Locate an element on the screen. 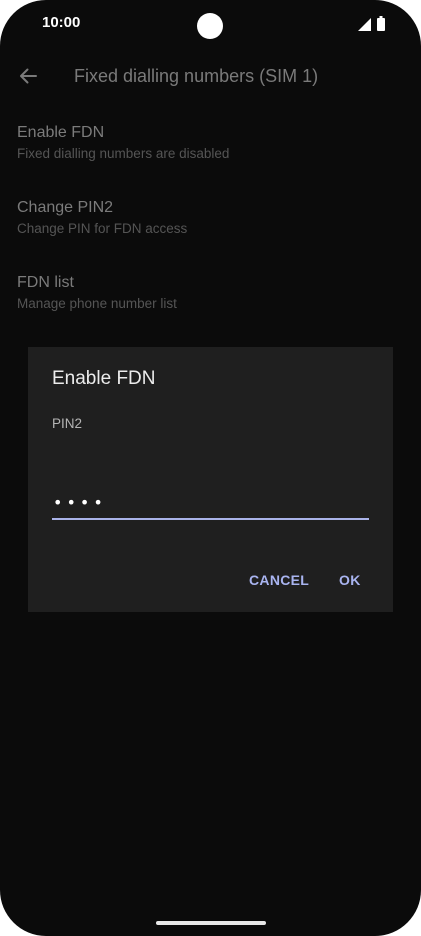 The height and width of the screenshot is (936, 421). pref-summary: Change PIN for FDN access is located at coordinates (102, 228).